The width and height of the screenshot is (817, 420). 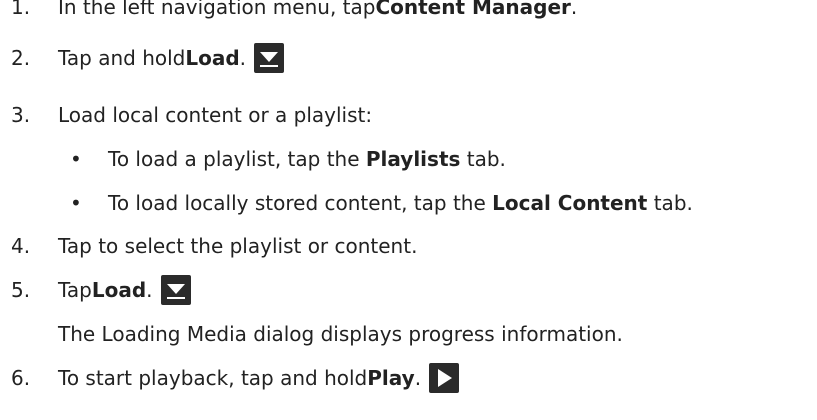 I want to click on step-text: Tap Load ., so click(x=124, y=290).